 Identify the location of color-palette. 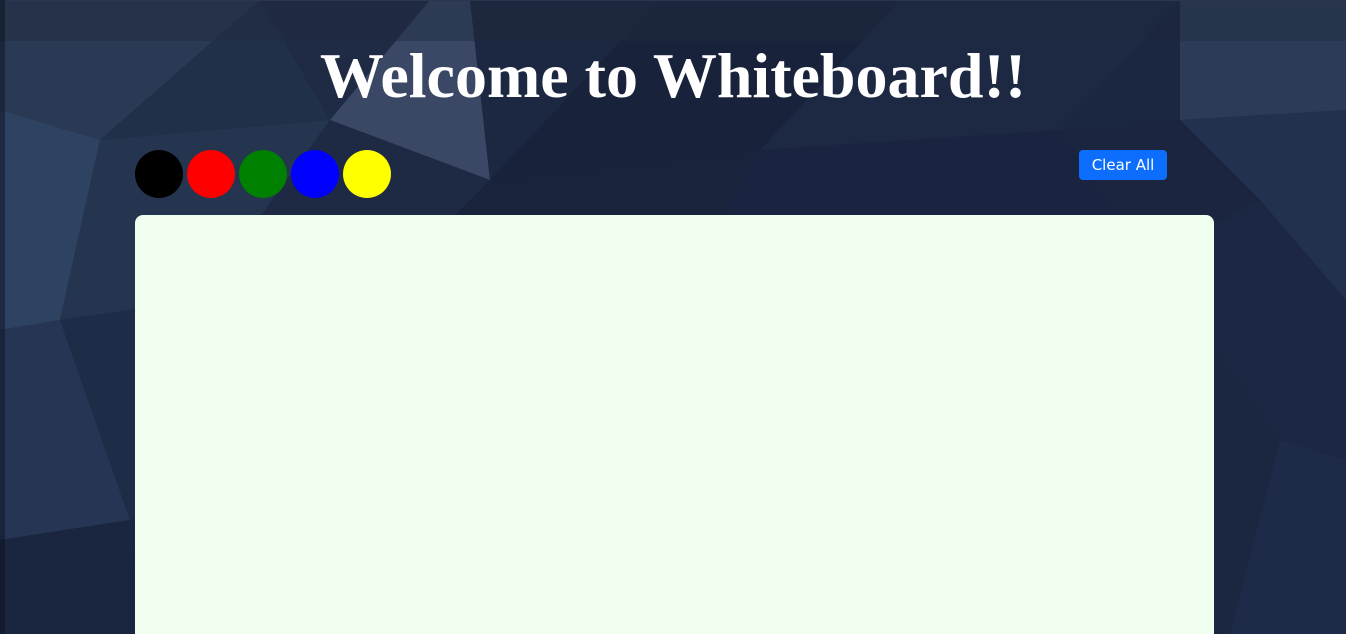
(263, 174).